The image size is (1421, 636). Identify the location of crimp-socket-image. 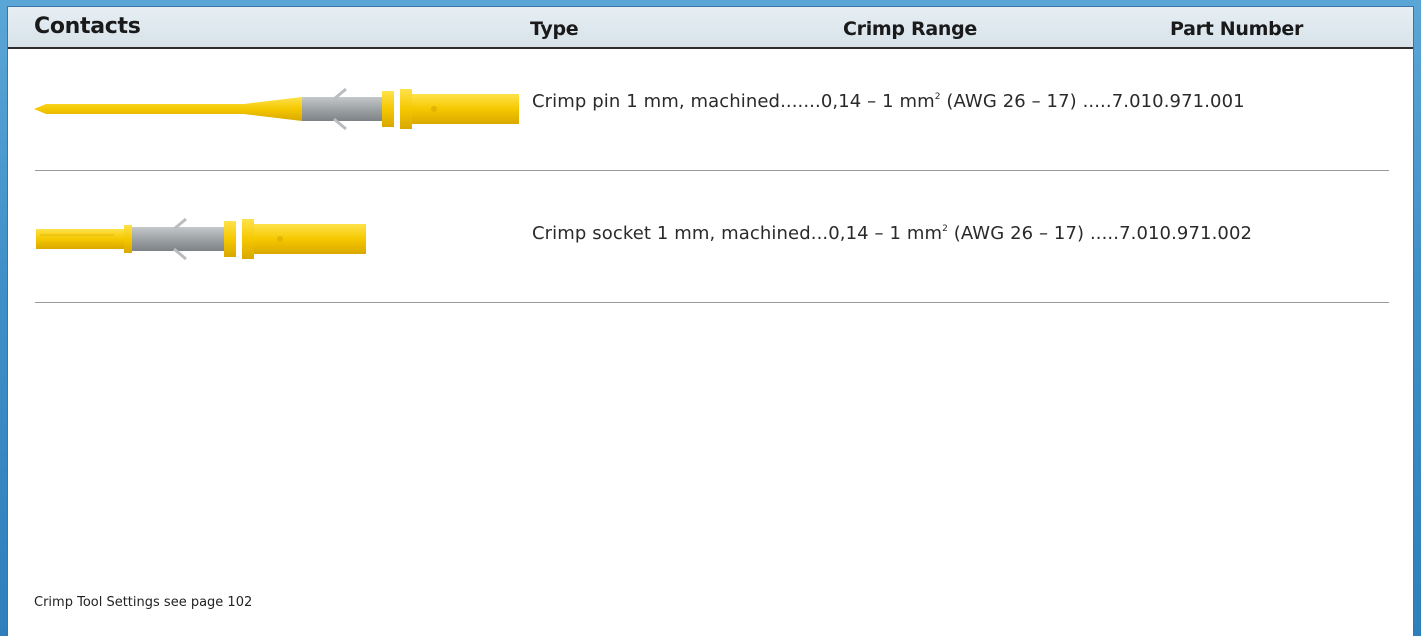
(201, 239).